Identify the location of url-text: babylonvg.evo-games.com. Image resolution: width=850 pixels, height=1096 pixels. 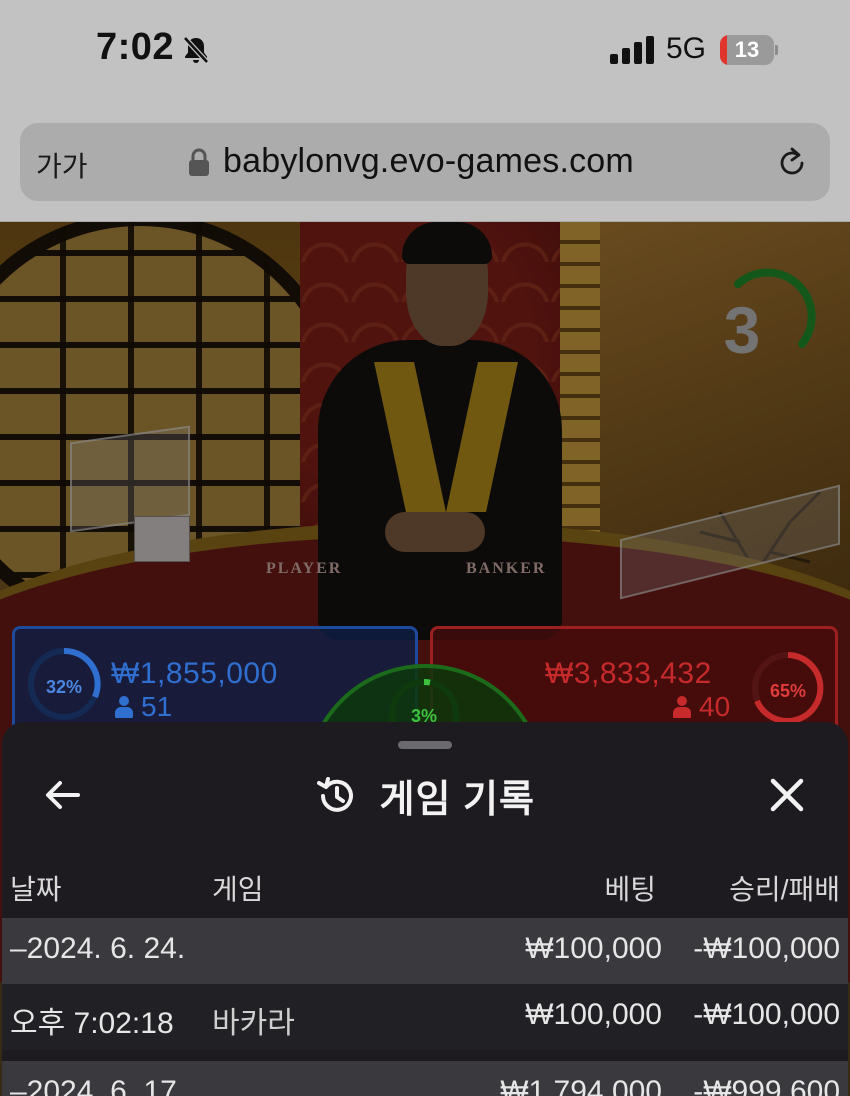
(428, 161).